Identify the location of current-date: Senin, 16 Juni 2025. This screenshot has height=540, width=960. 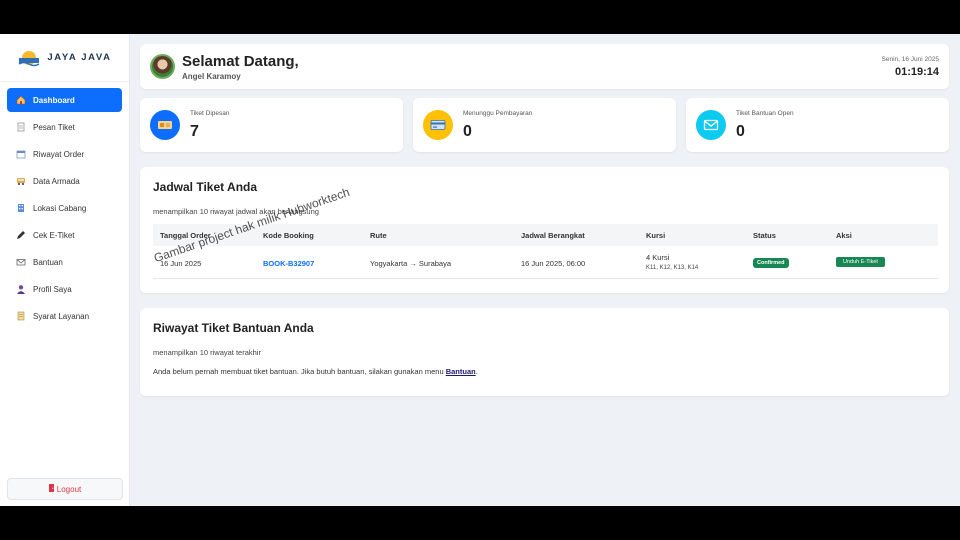
(910, 59).